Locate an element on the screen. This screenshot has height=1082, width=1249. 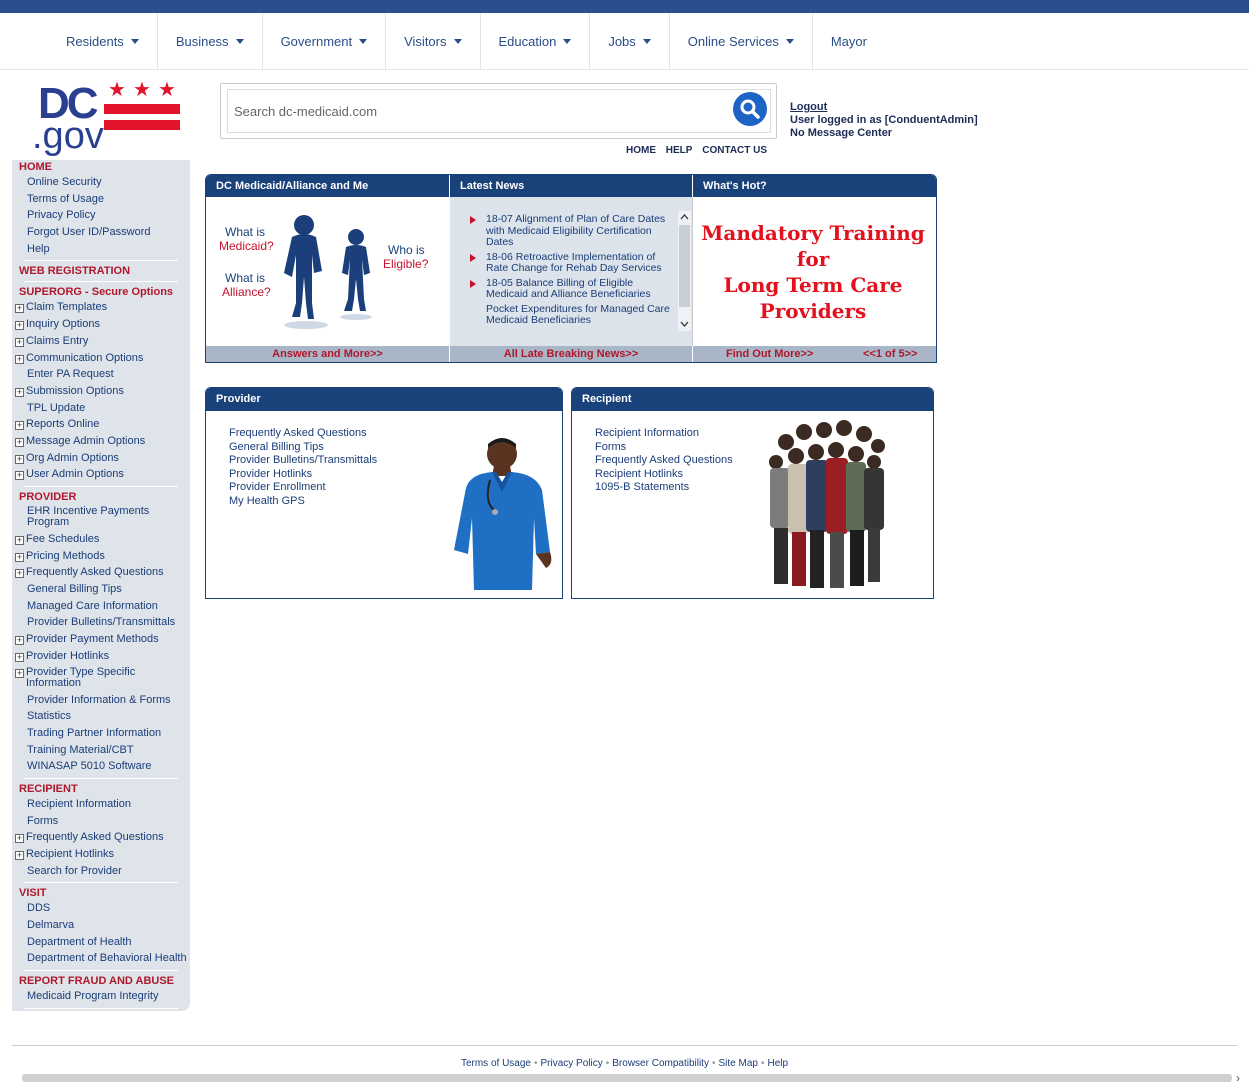
help-link: HELP is located at coordinates (679, 150).